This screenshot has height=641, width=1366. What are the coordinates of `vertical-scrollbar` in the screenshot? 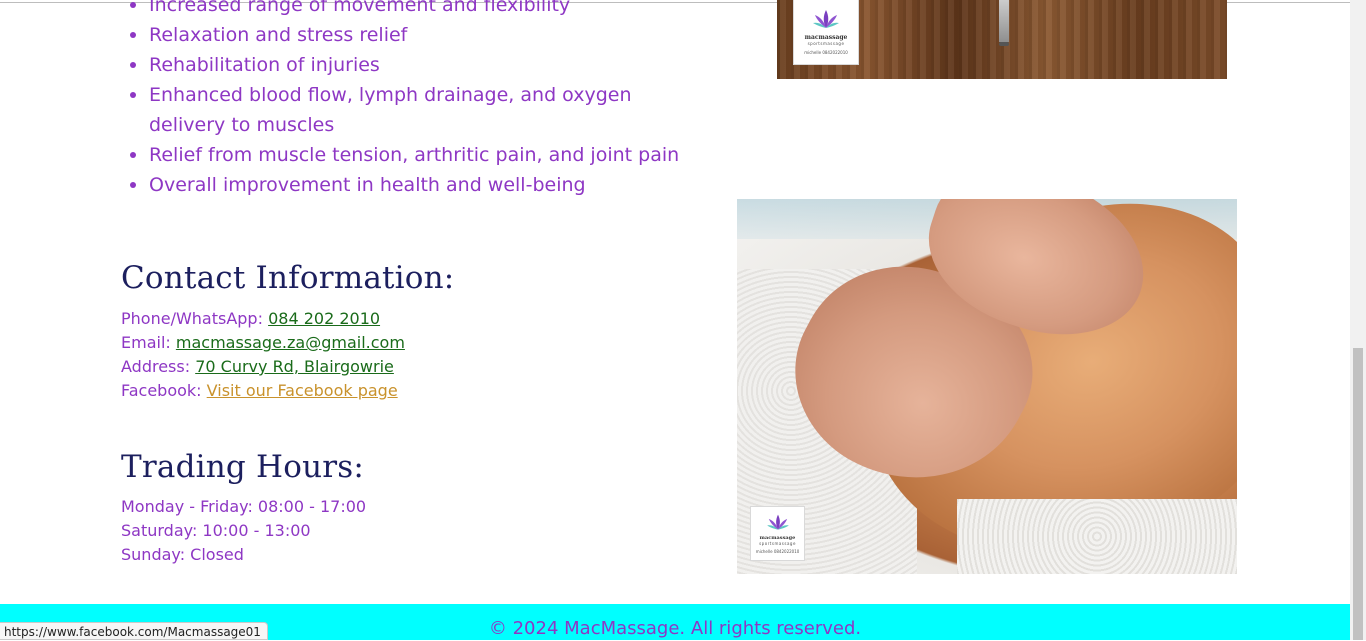 It's located at (1358, 320).